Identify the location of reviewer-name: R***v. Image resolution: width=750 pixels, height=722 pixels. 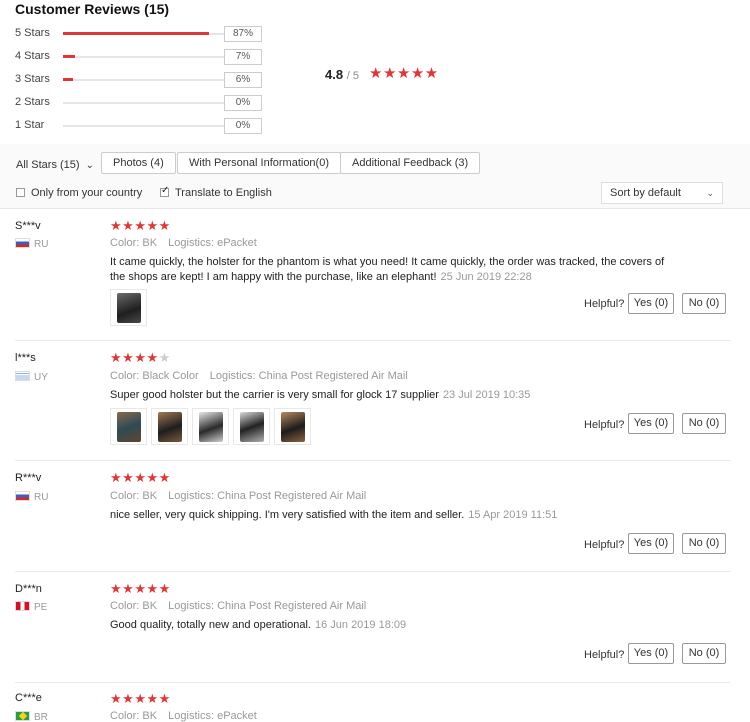
(28, 478).